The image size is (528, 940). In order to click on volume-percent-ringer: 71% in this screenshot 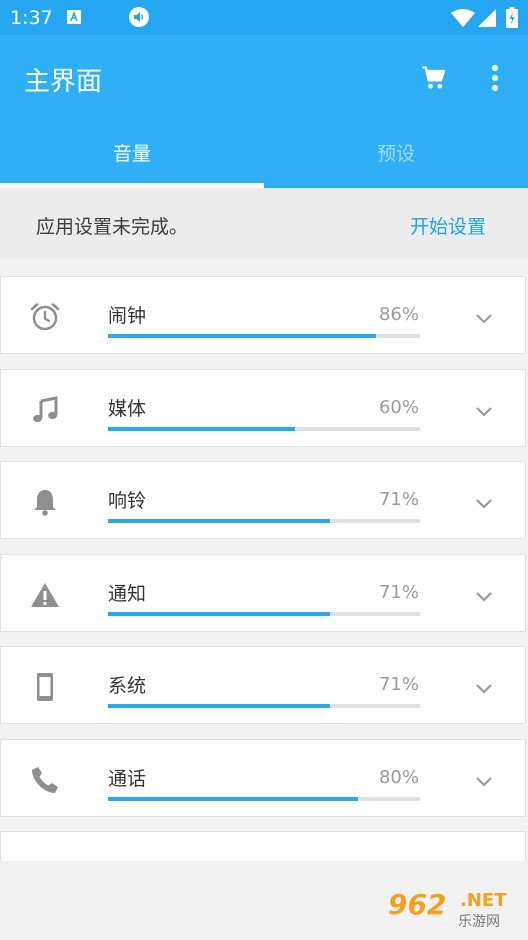, I will do `click(398, 499)`.